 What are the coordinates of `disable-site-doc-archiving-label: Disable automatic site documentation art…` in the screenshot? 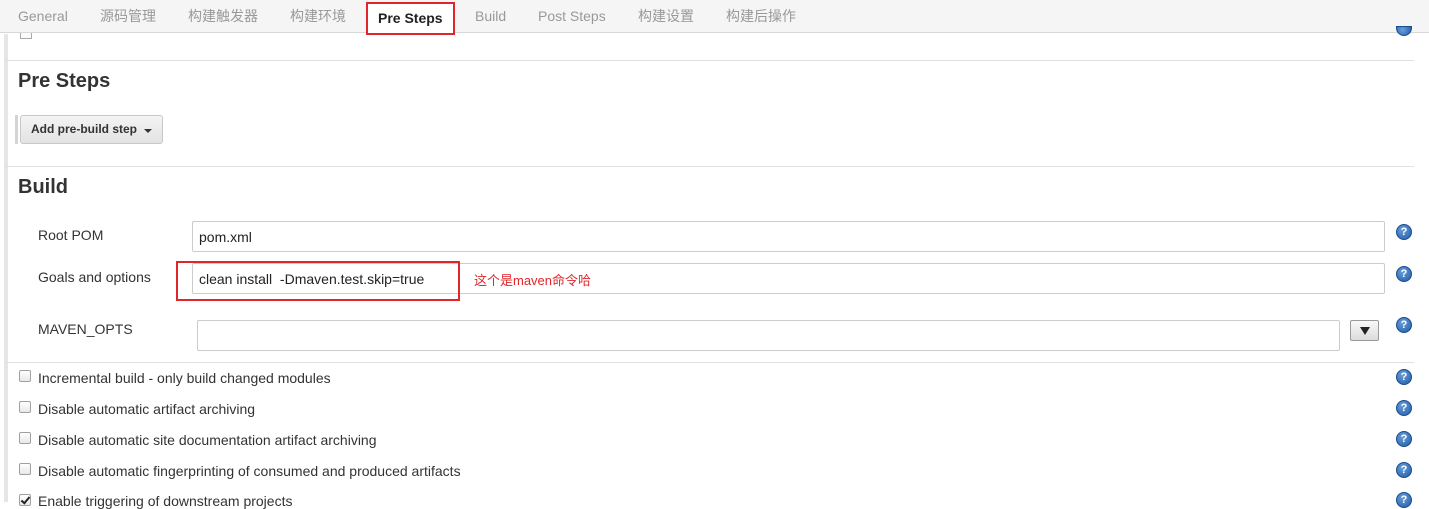 It's located at (207, 440).